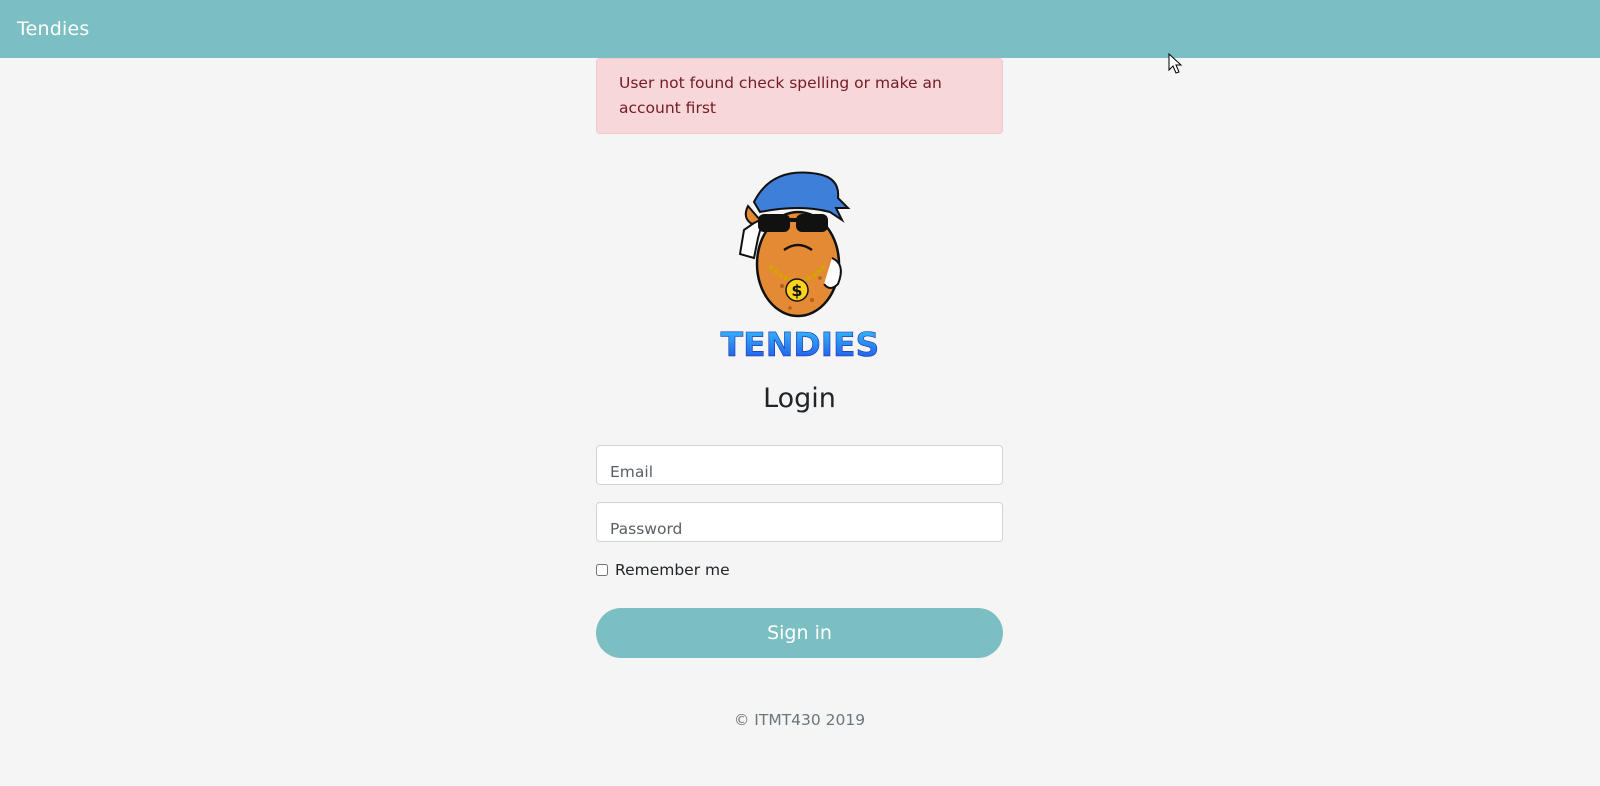  What do you see at coordinates (602, 570) in the screenshot?
I see `remember-me-checkbox` at bounding box center [602, 570].